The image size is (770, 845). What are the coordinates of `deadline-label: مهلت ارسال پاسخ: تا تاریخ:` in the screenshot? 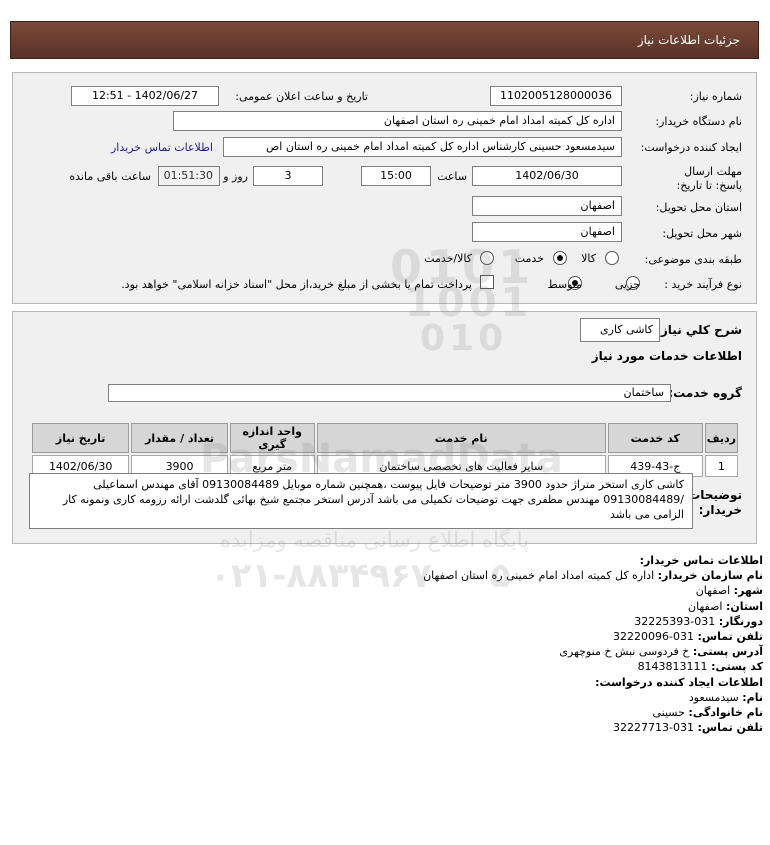 It's located at (709, 178).